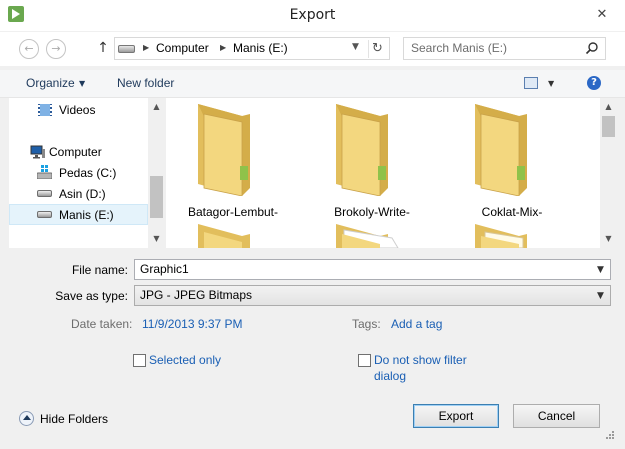  What do you see at coordinates (416, 324) in the screenshot?
I see `add-tag-link: Add a tag` at bounding box center [416, 324].